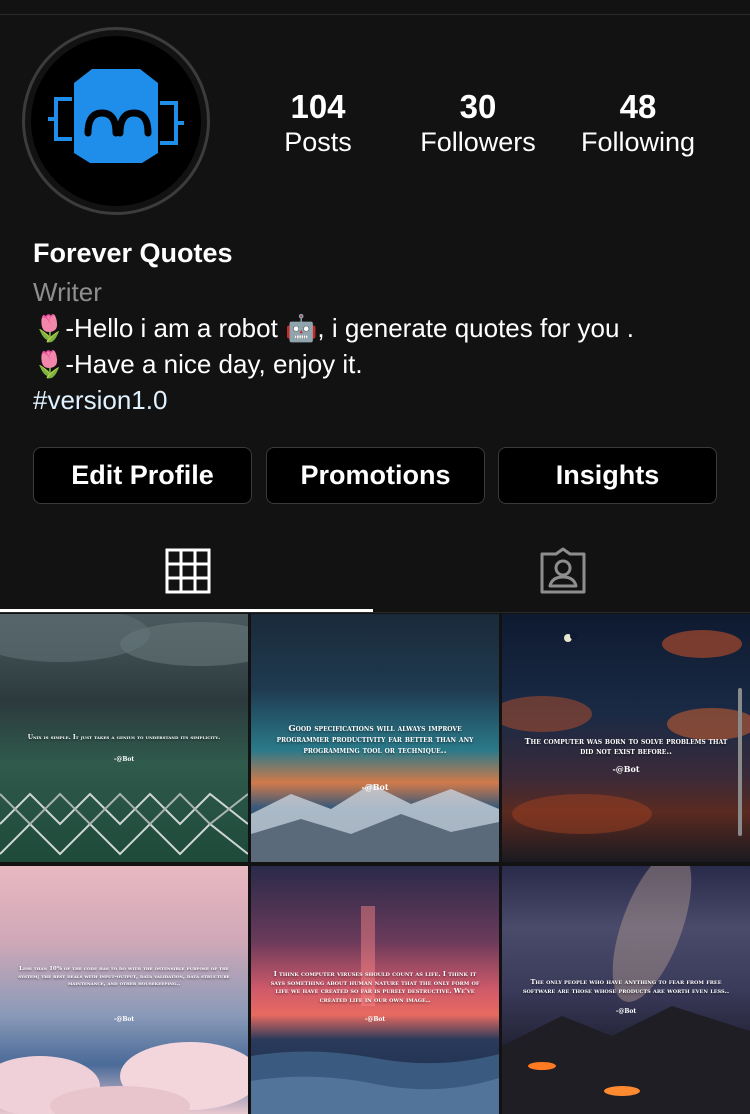 This screenshot has height=1114, width=750. I want to click on posts-label: Posts, so click(318, 142).